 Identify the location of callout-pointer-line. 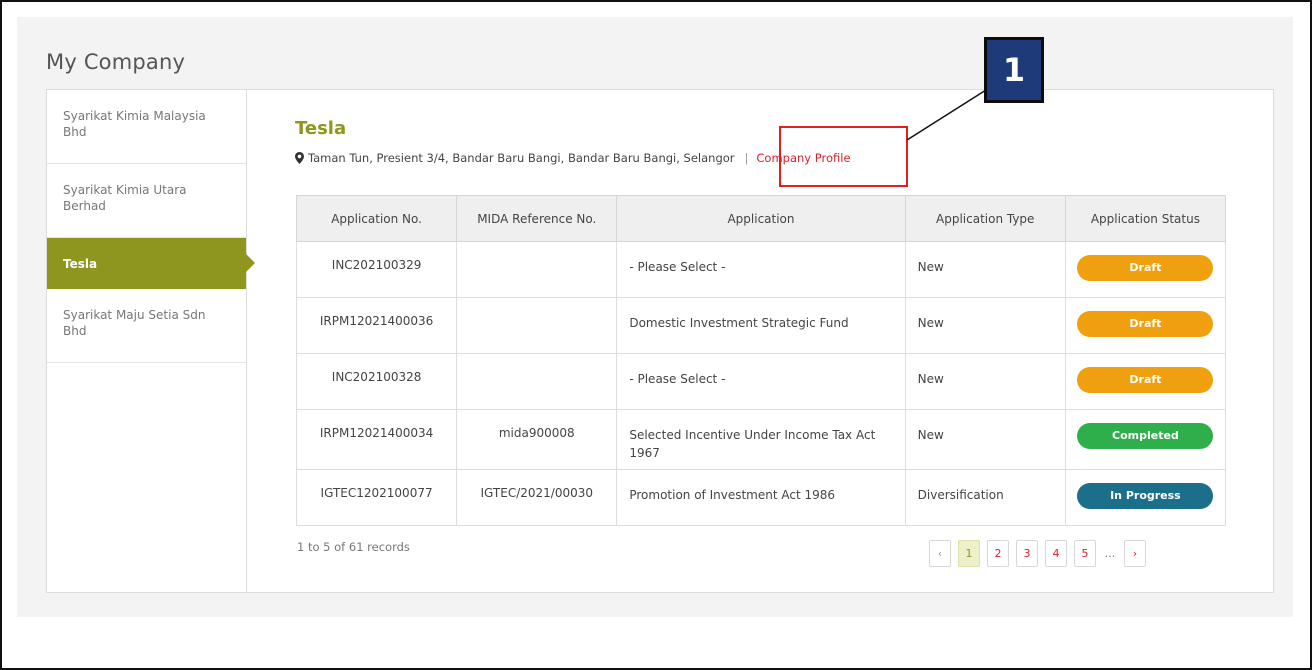
(946, 115).